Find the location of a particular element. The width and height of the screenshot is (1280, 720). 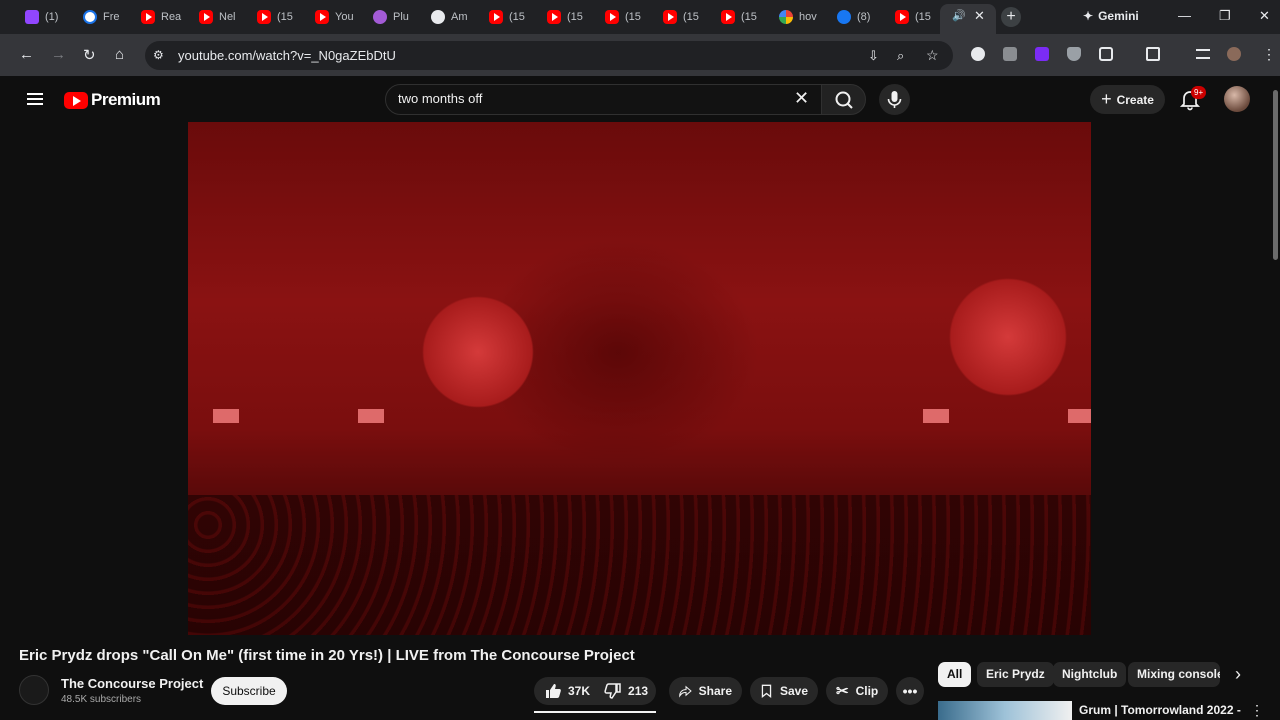

chip-nightclub: Nightclub is located at coordinates (1090, 674).